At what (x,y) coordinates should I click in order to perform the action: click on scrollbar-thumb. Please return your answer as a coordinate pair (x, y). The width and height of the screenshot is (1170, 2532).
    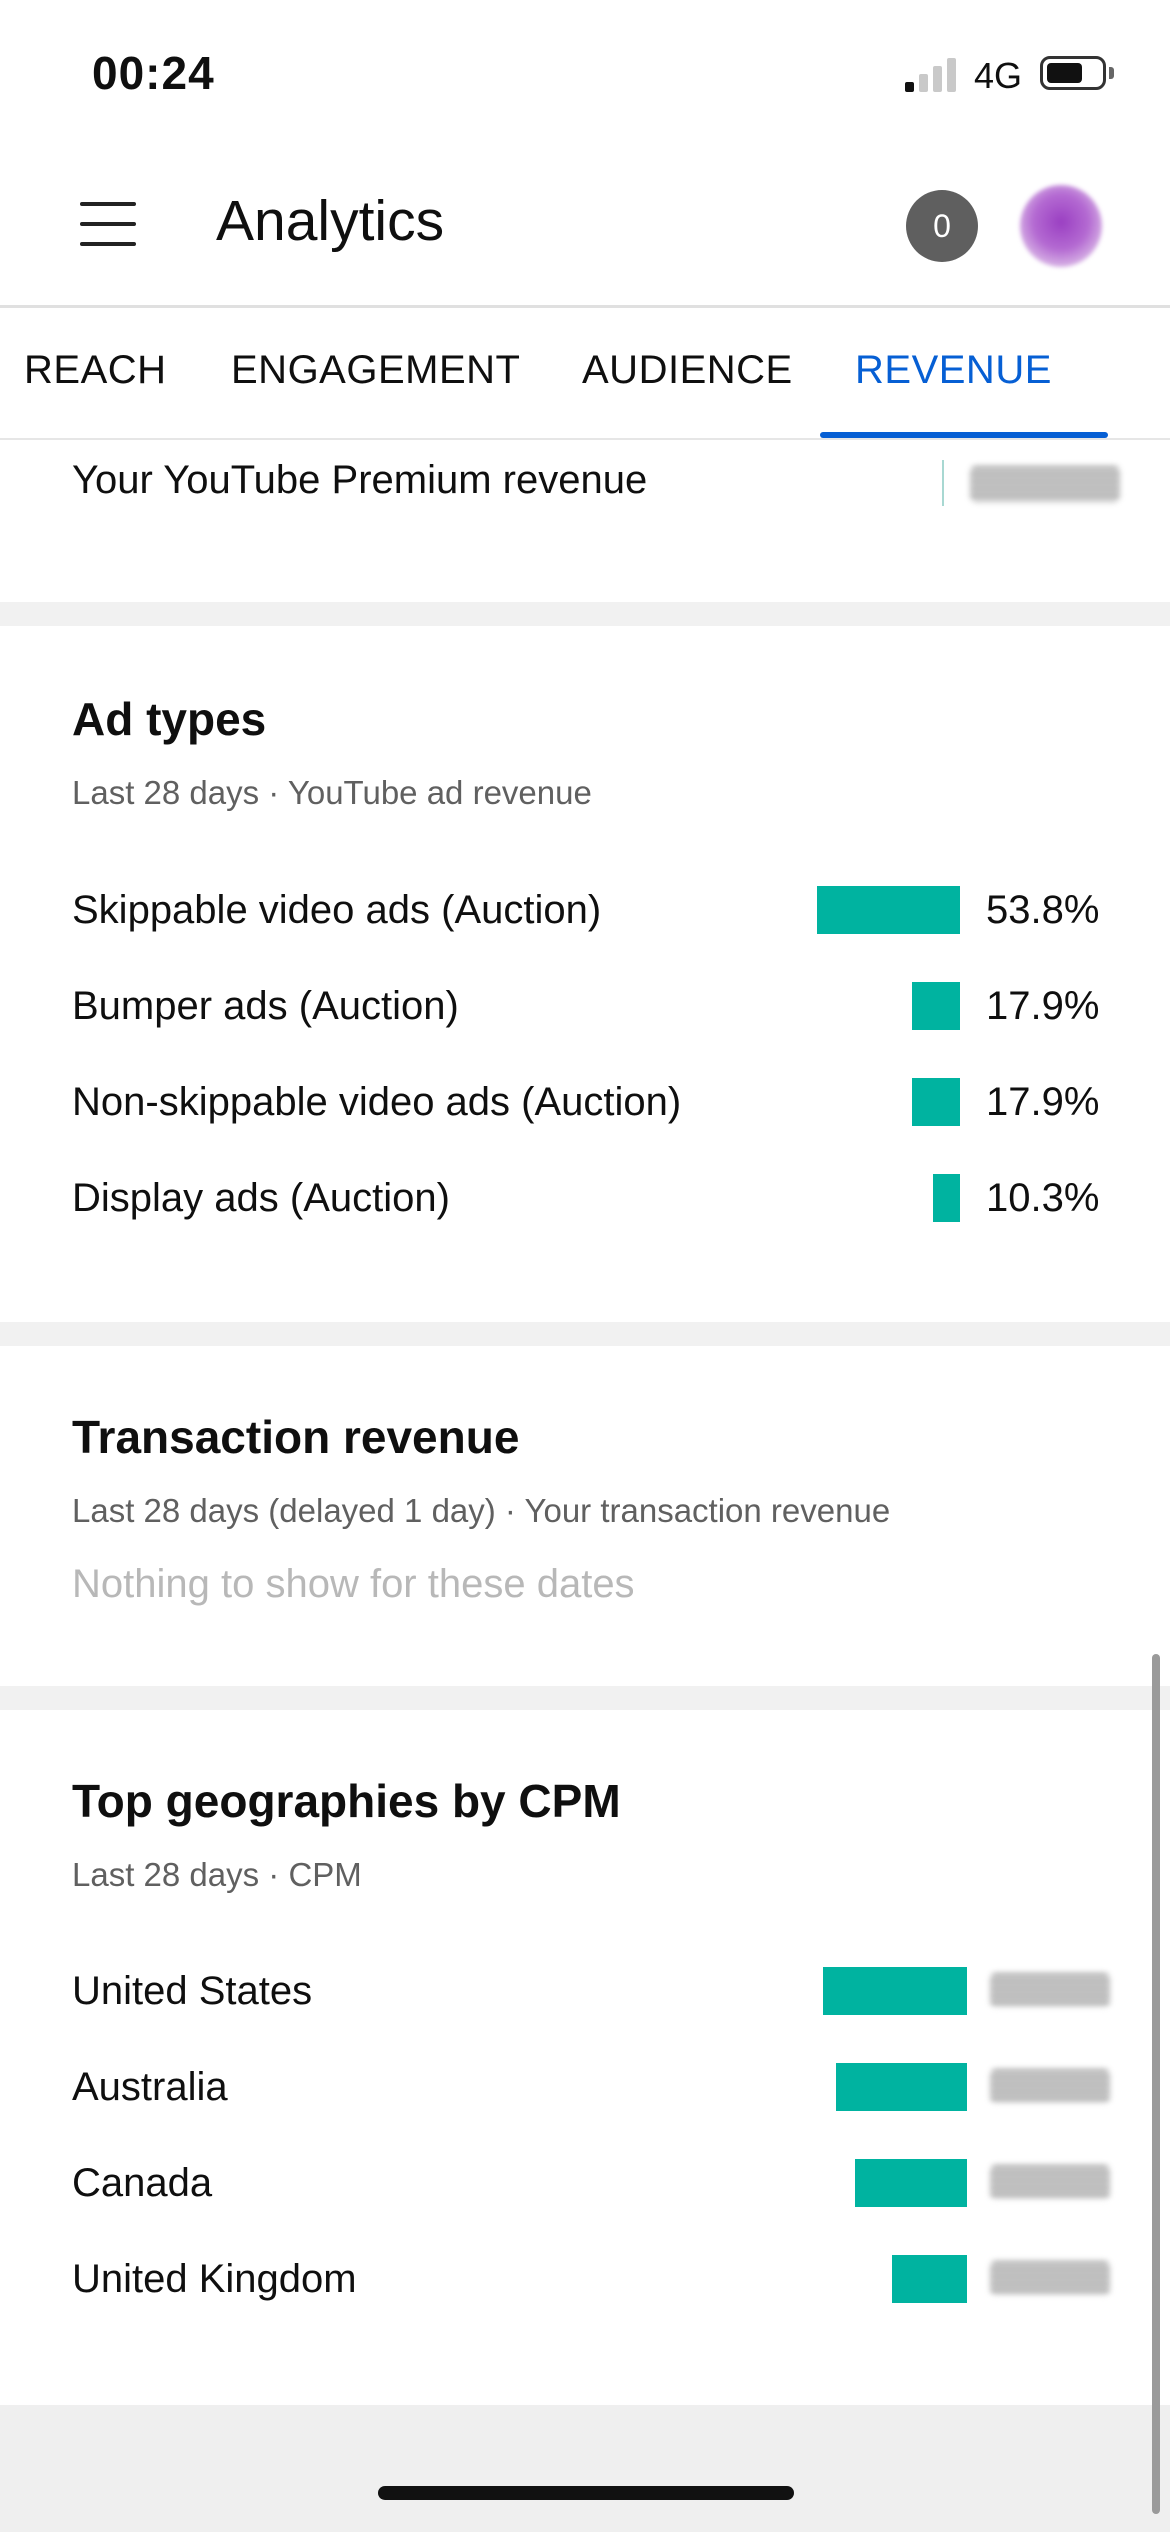
    Looking at the image, I should click on (1156, 2084).